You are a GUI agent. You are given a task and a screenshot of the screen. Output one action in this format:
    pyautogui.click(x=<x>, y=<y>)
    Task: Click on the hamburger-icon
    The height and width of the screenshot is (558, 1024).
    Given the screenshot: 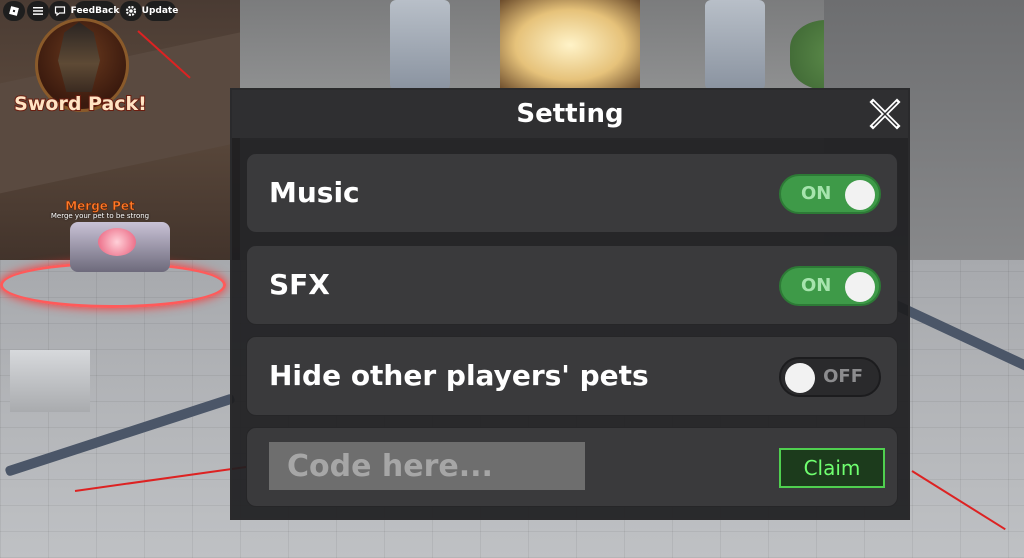 What is the action you would take?
    pyautogui.click(x=38, y=11)
    